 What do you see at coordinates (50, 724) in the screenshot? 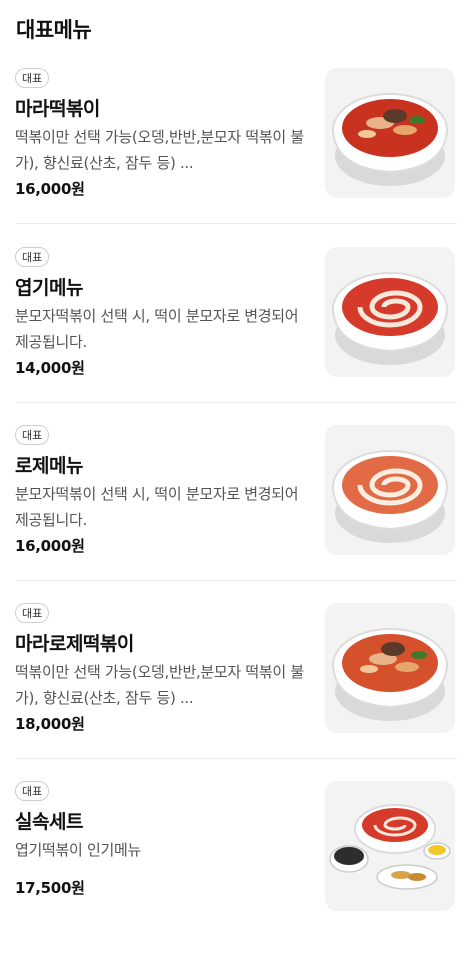
I see `menu-price: 18,000원` at bounding box center [50, 724].